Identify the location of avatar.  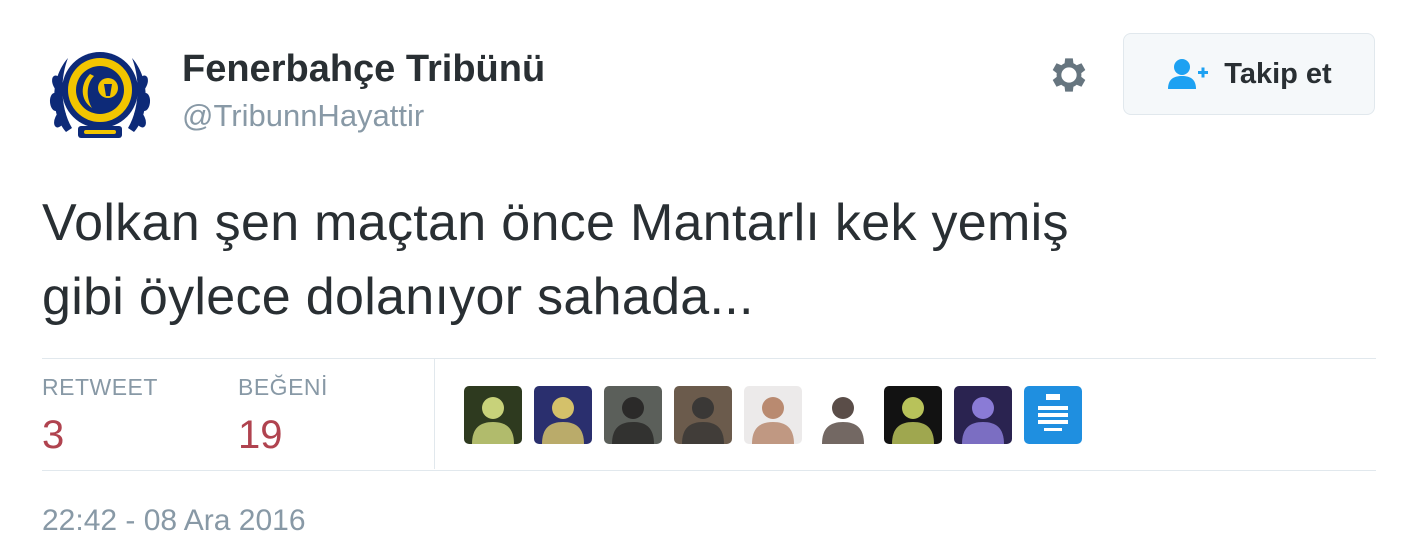
(100, 94).